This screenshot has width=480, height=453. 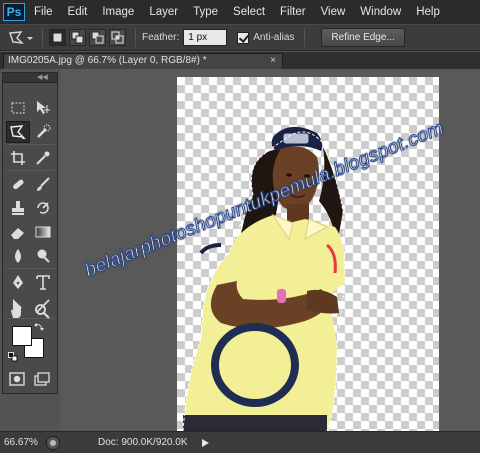 I want to click on pen-icon, so click(x=18, y=282).